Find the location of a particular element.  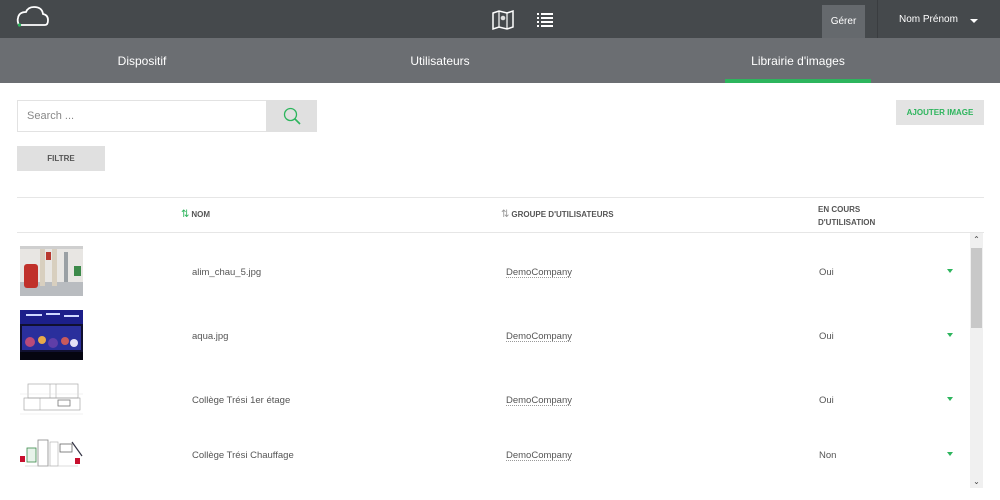

table-row: Collège Trési 1er étage DemoCompany Oui is located at coordinates (492, 400).